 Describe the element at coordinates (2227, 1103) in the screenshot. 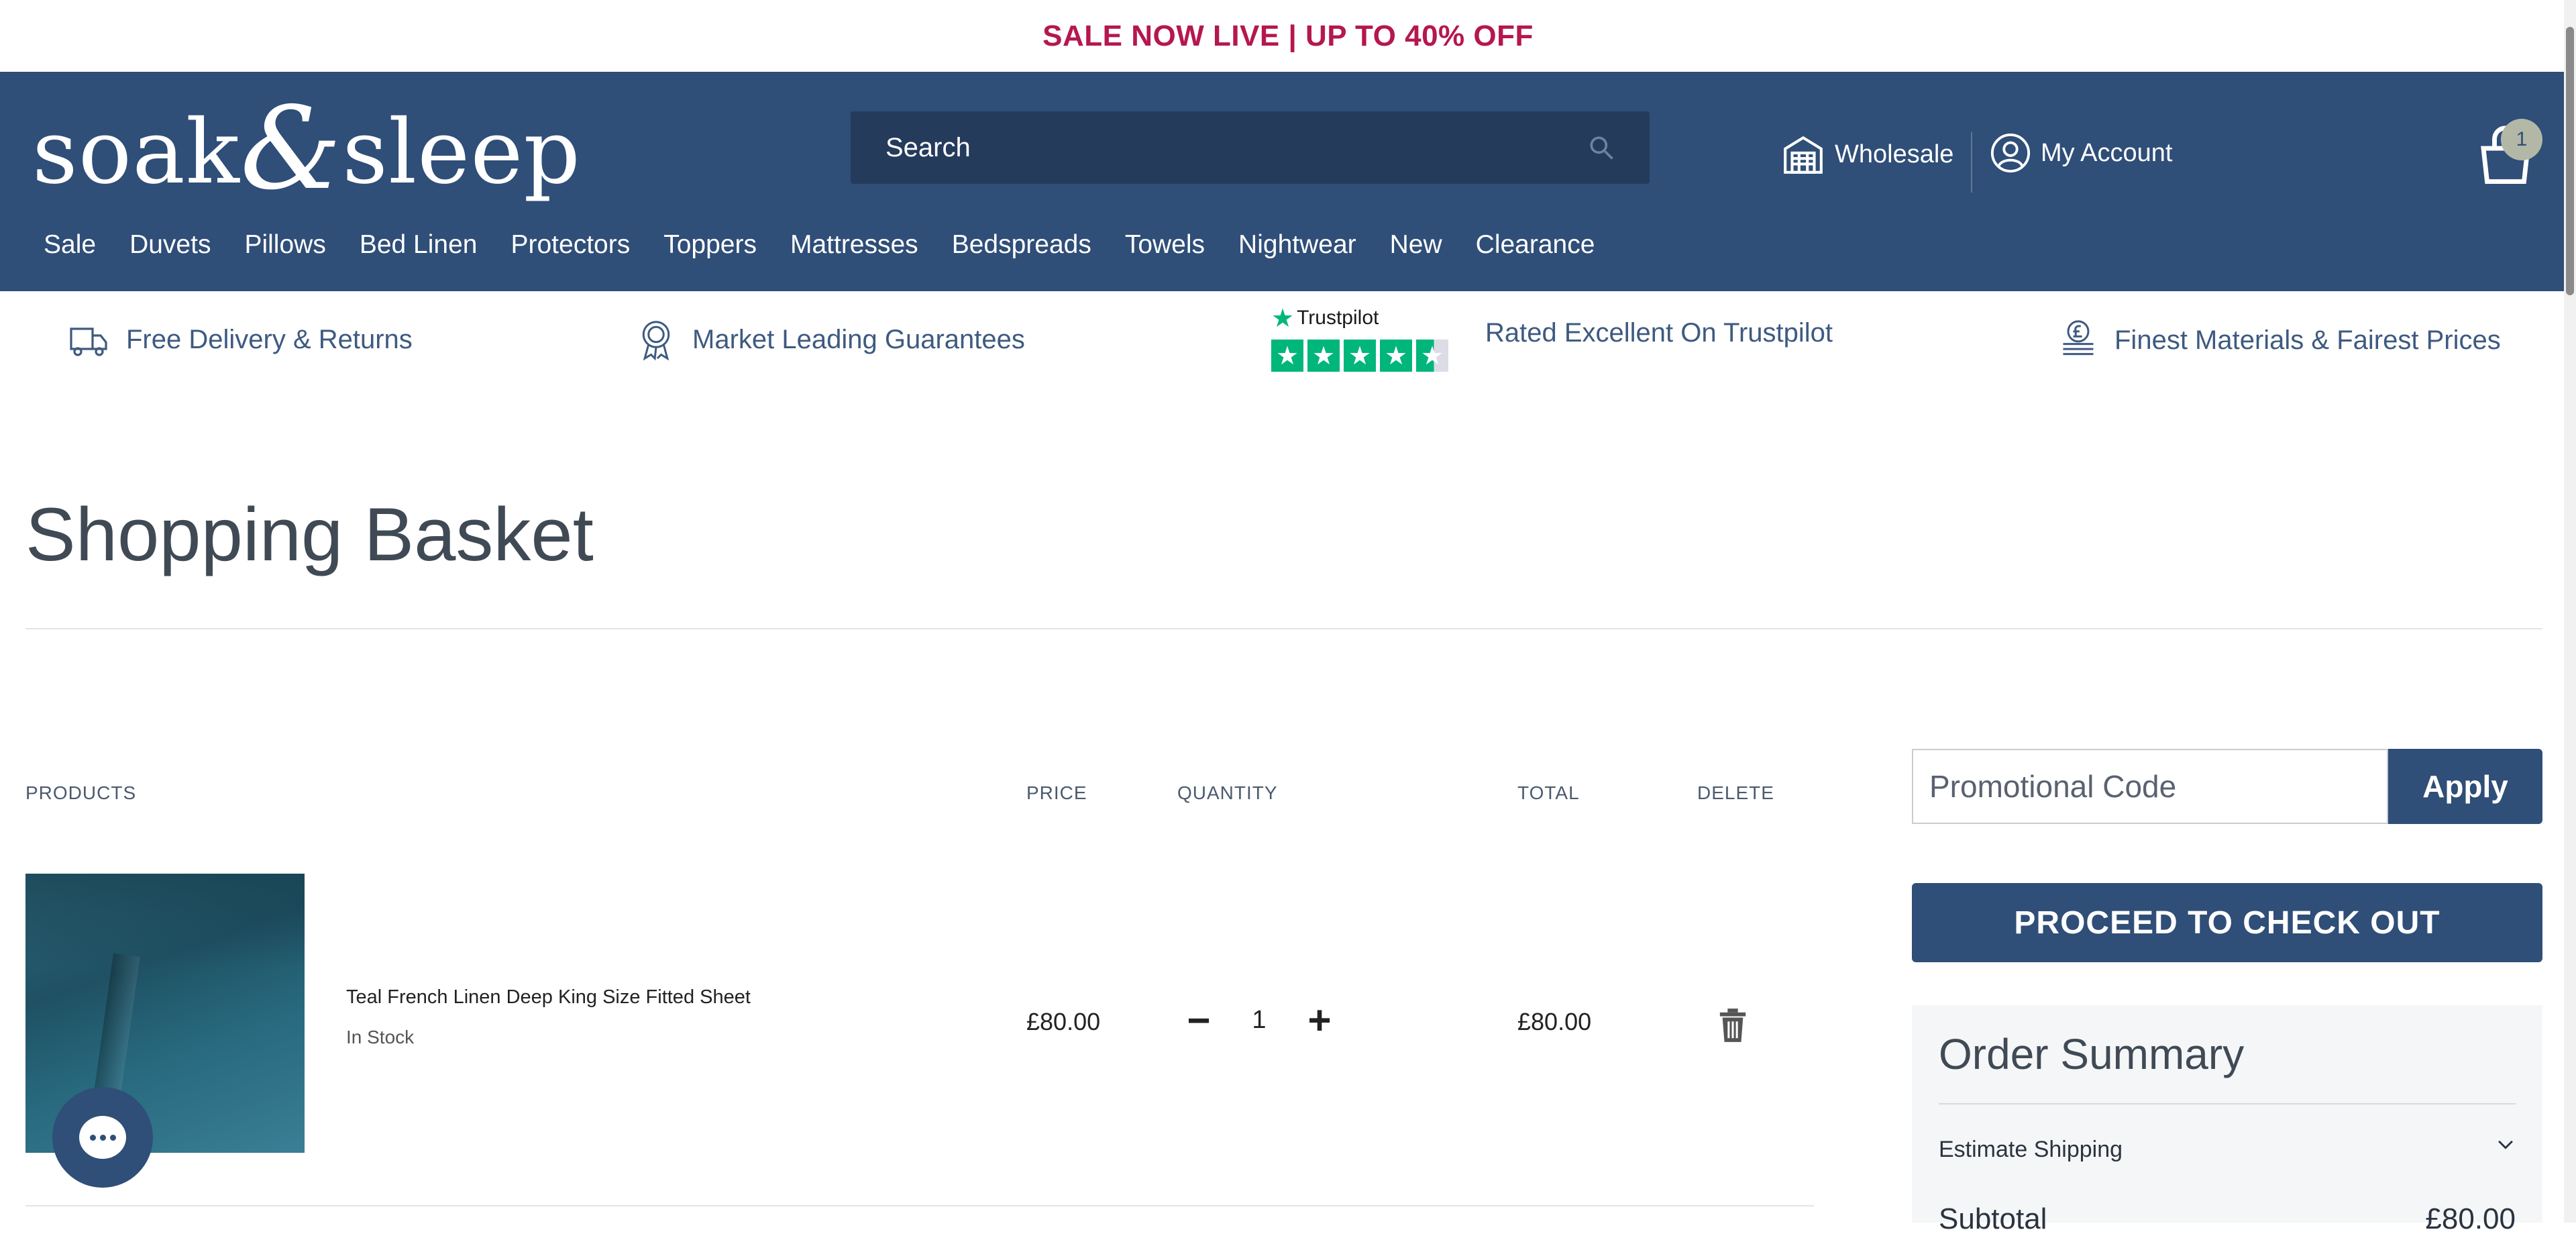

I see `summary-divider` at that location.